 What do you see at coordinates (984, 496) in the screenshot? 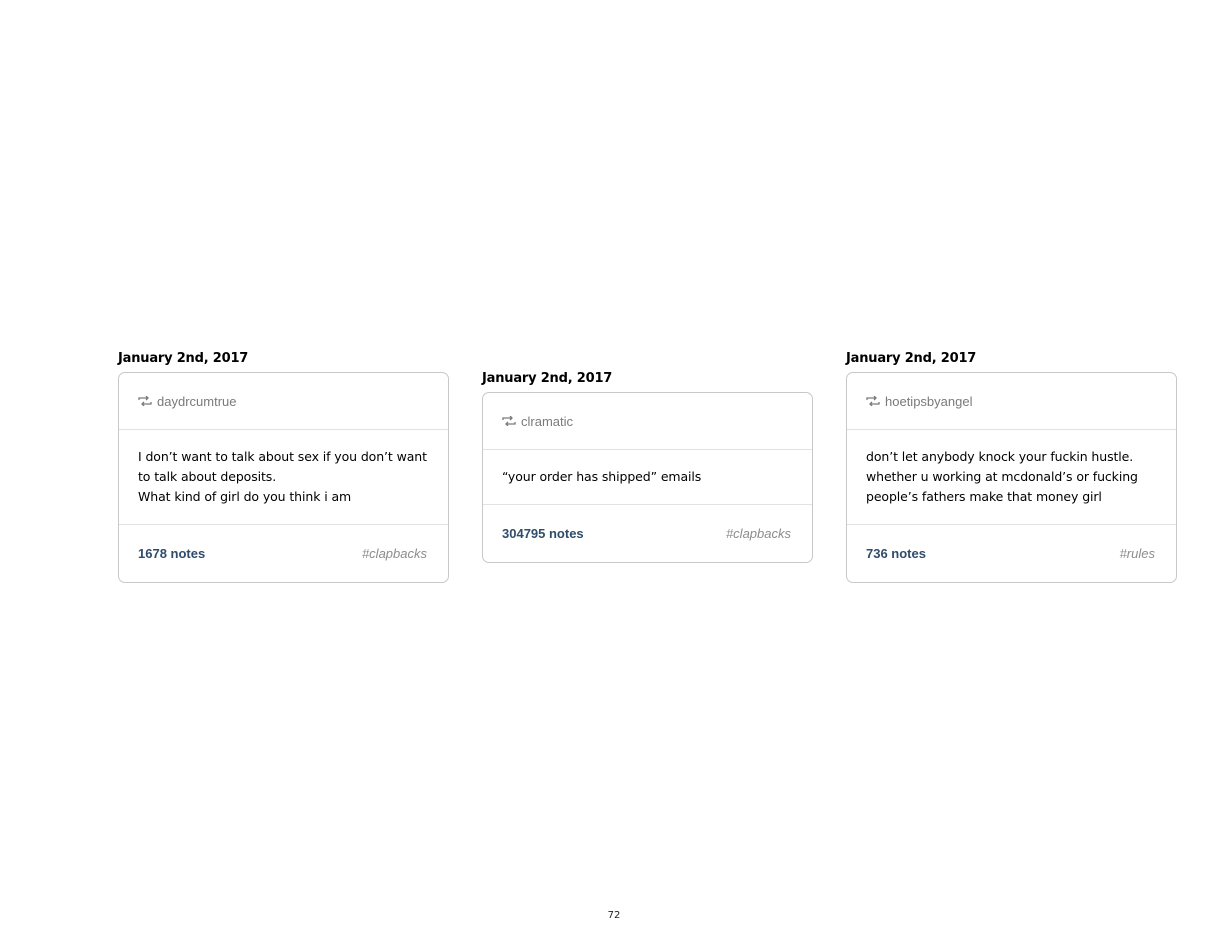
I see `post-text-line: people’s fathers make that money girl` at bounding box center [984, 496].